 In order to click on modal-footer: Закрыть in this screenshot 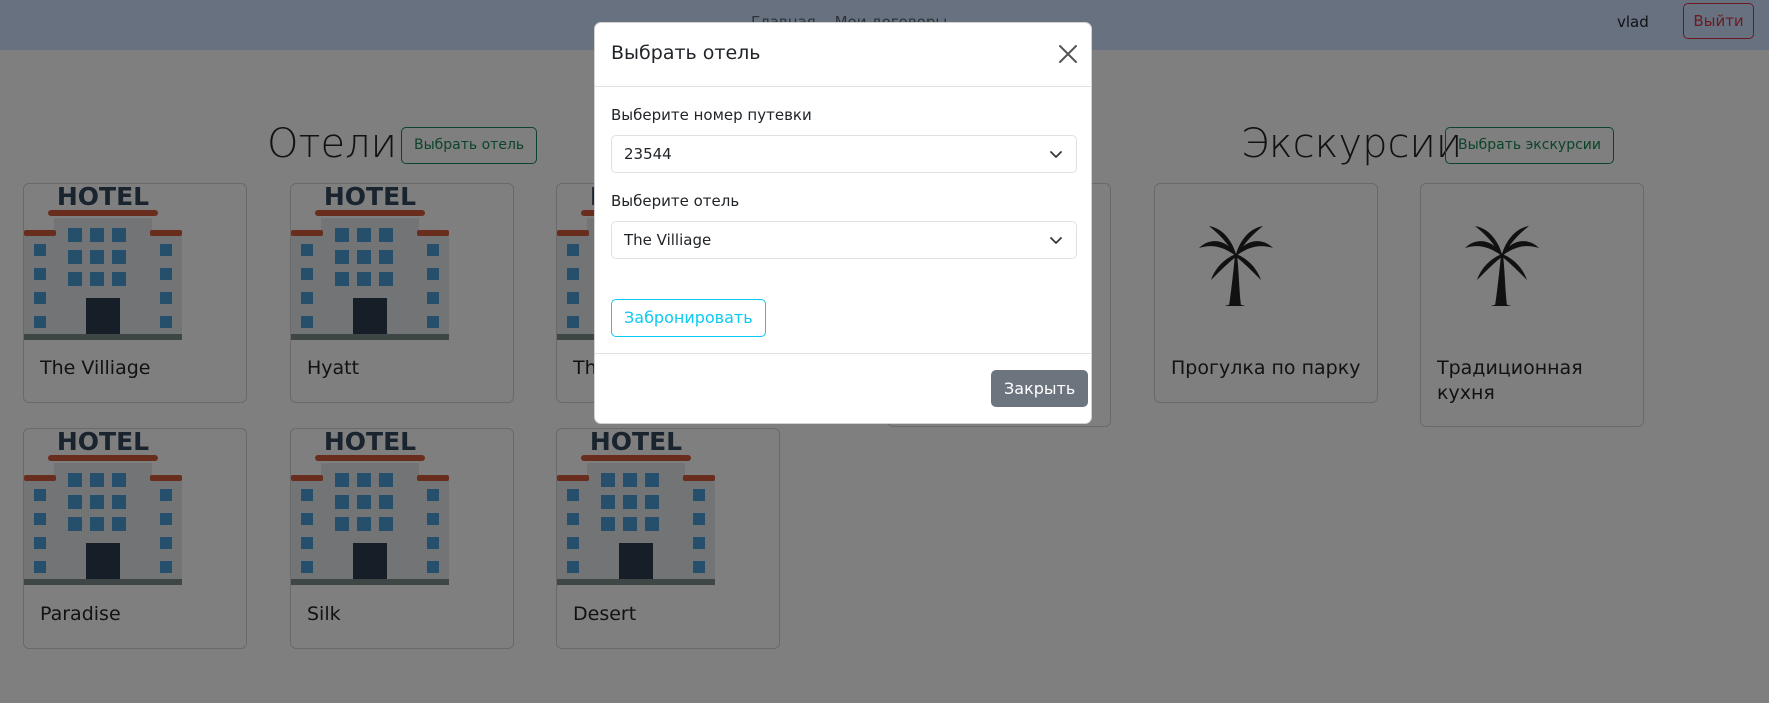, I will do `click(843, 389)`.